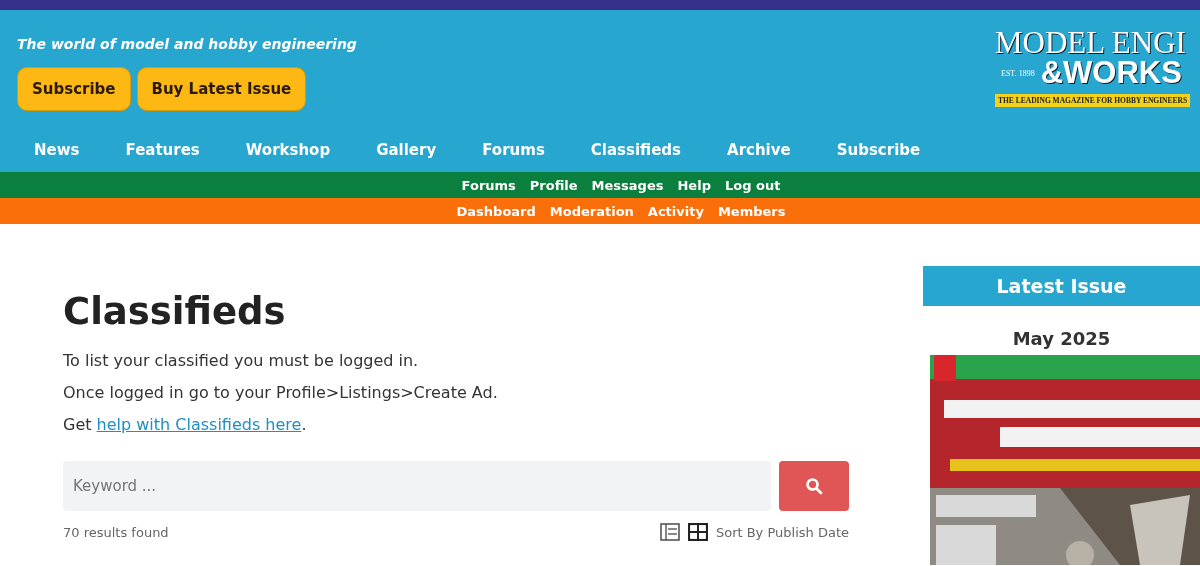 The image size is (1200, 566). Describe the element at coordinates (675, 211) in the screenshot. I see `admin-nav-link: Activity` at that location.